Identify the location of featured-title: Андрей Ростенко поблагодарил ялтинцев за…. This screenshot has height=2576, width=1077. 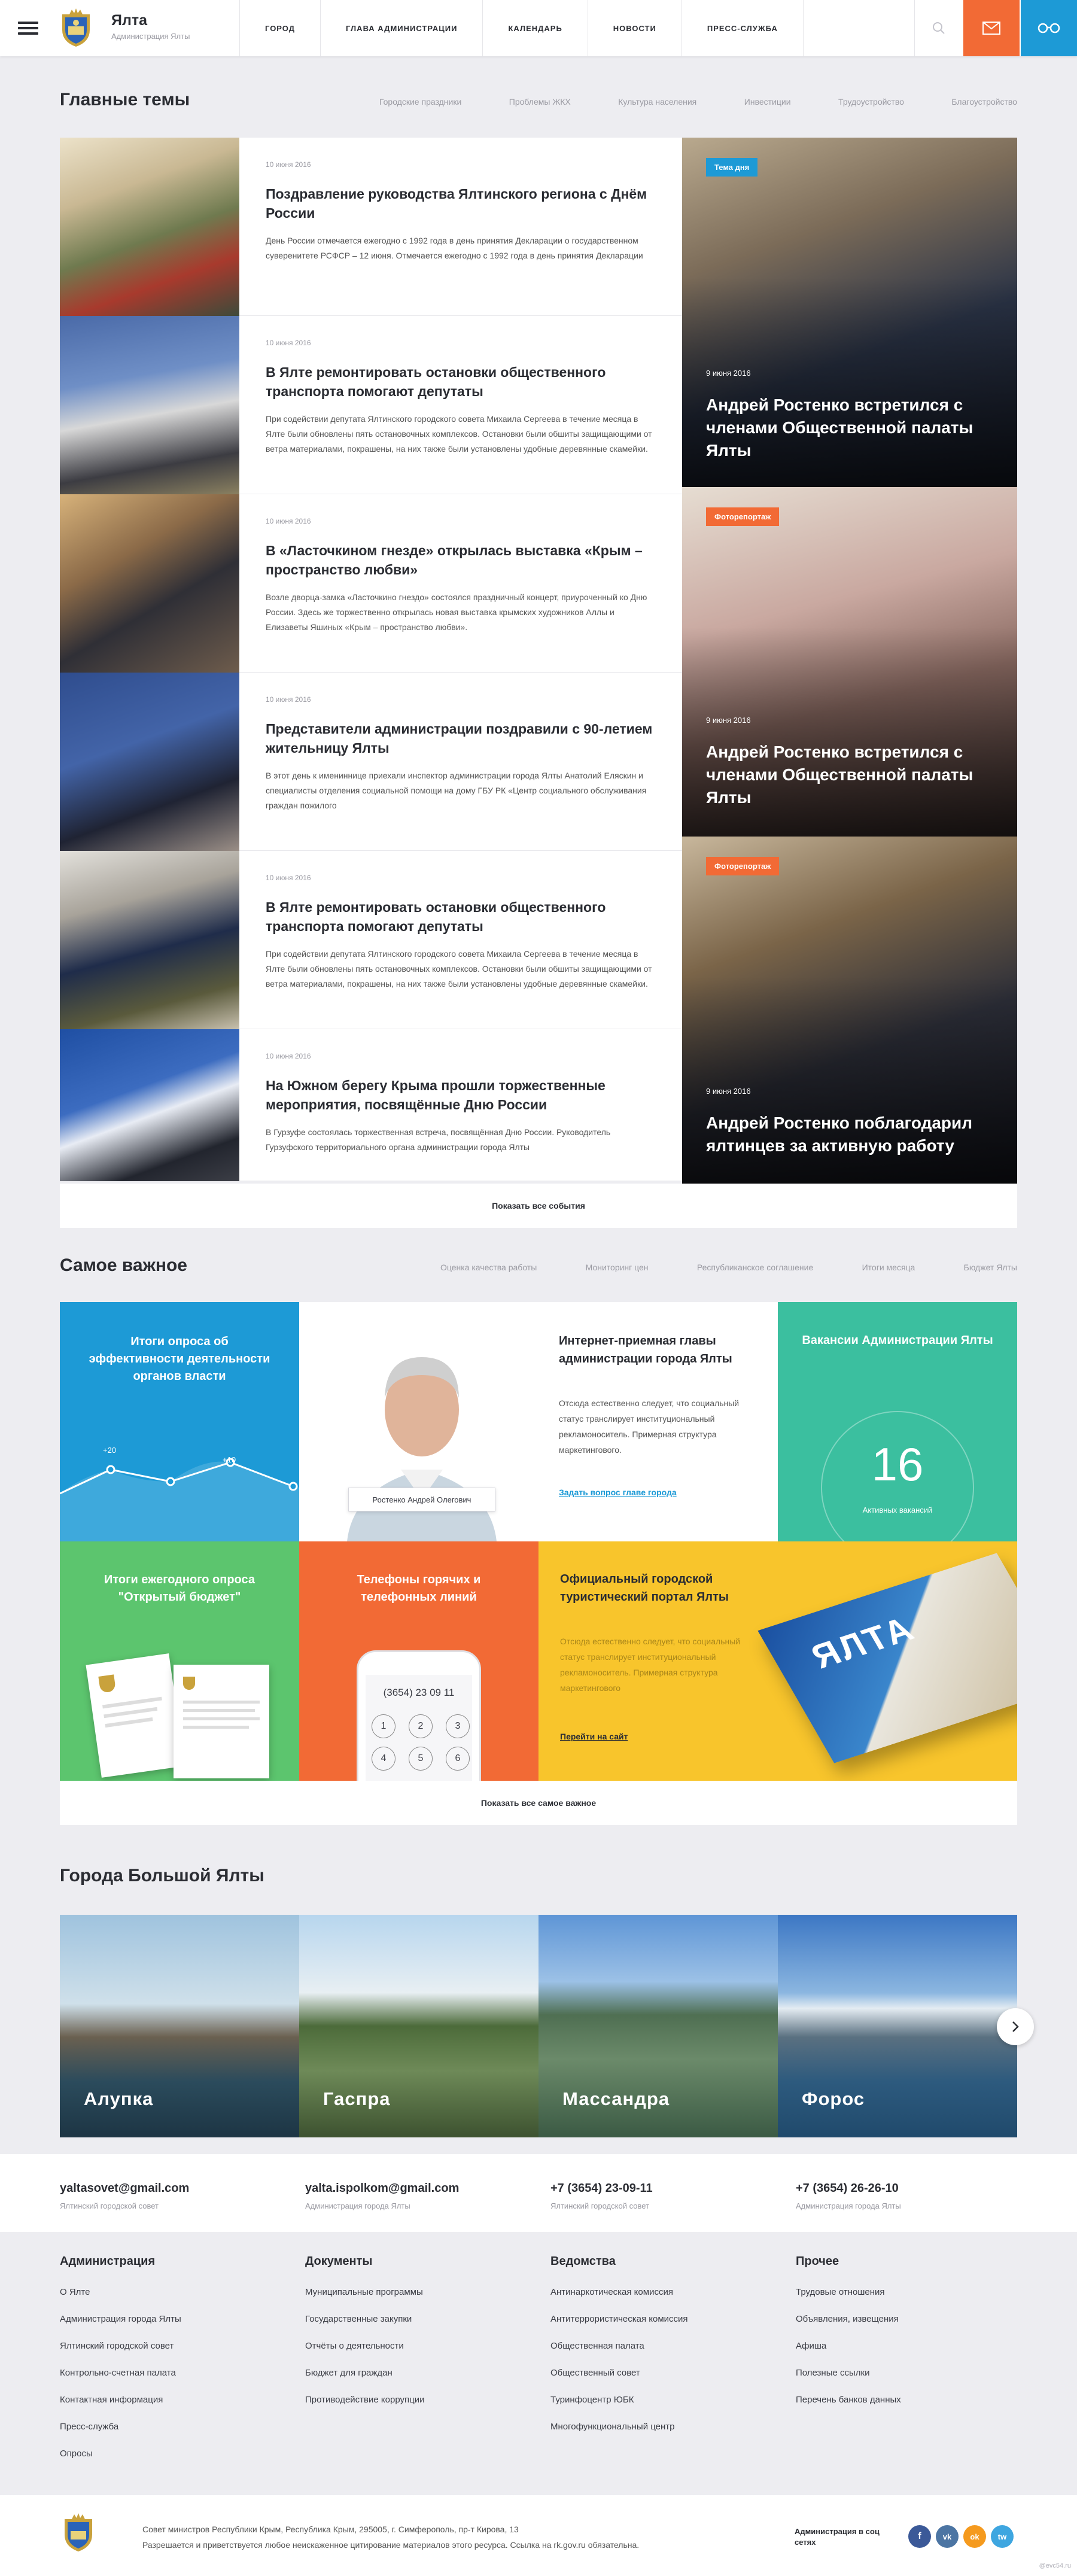
(847, 1134).